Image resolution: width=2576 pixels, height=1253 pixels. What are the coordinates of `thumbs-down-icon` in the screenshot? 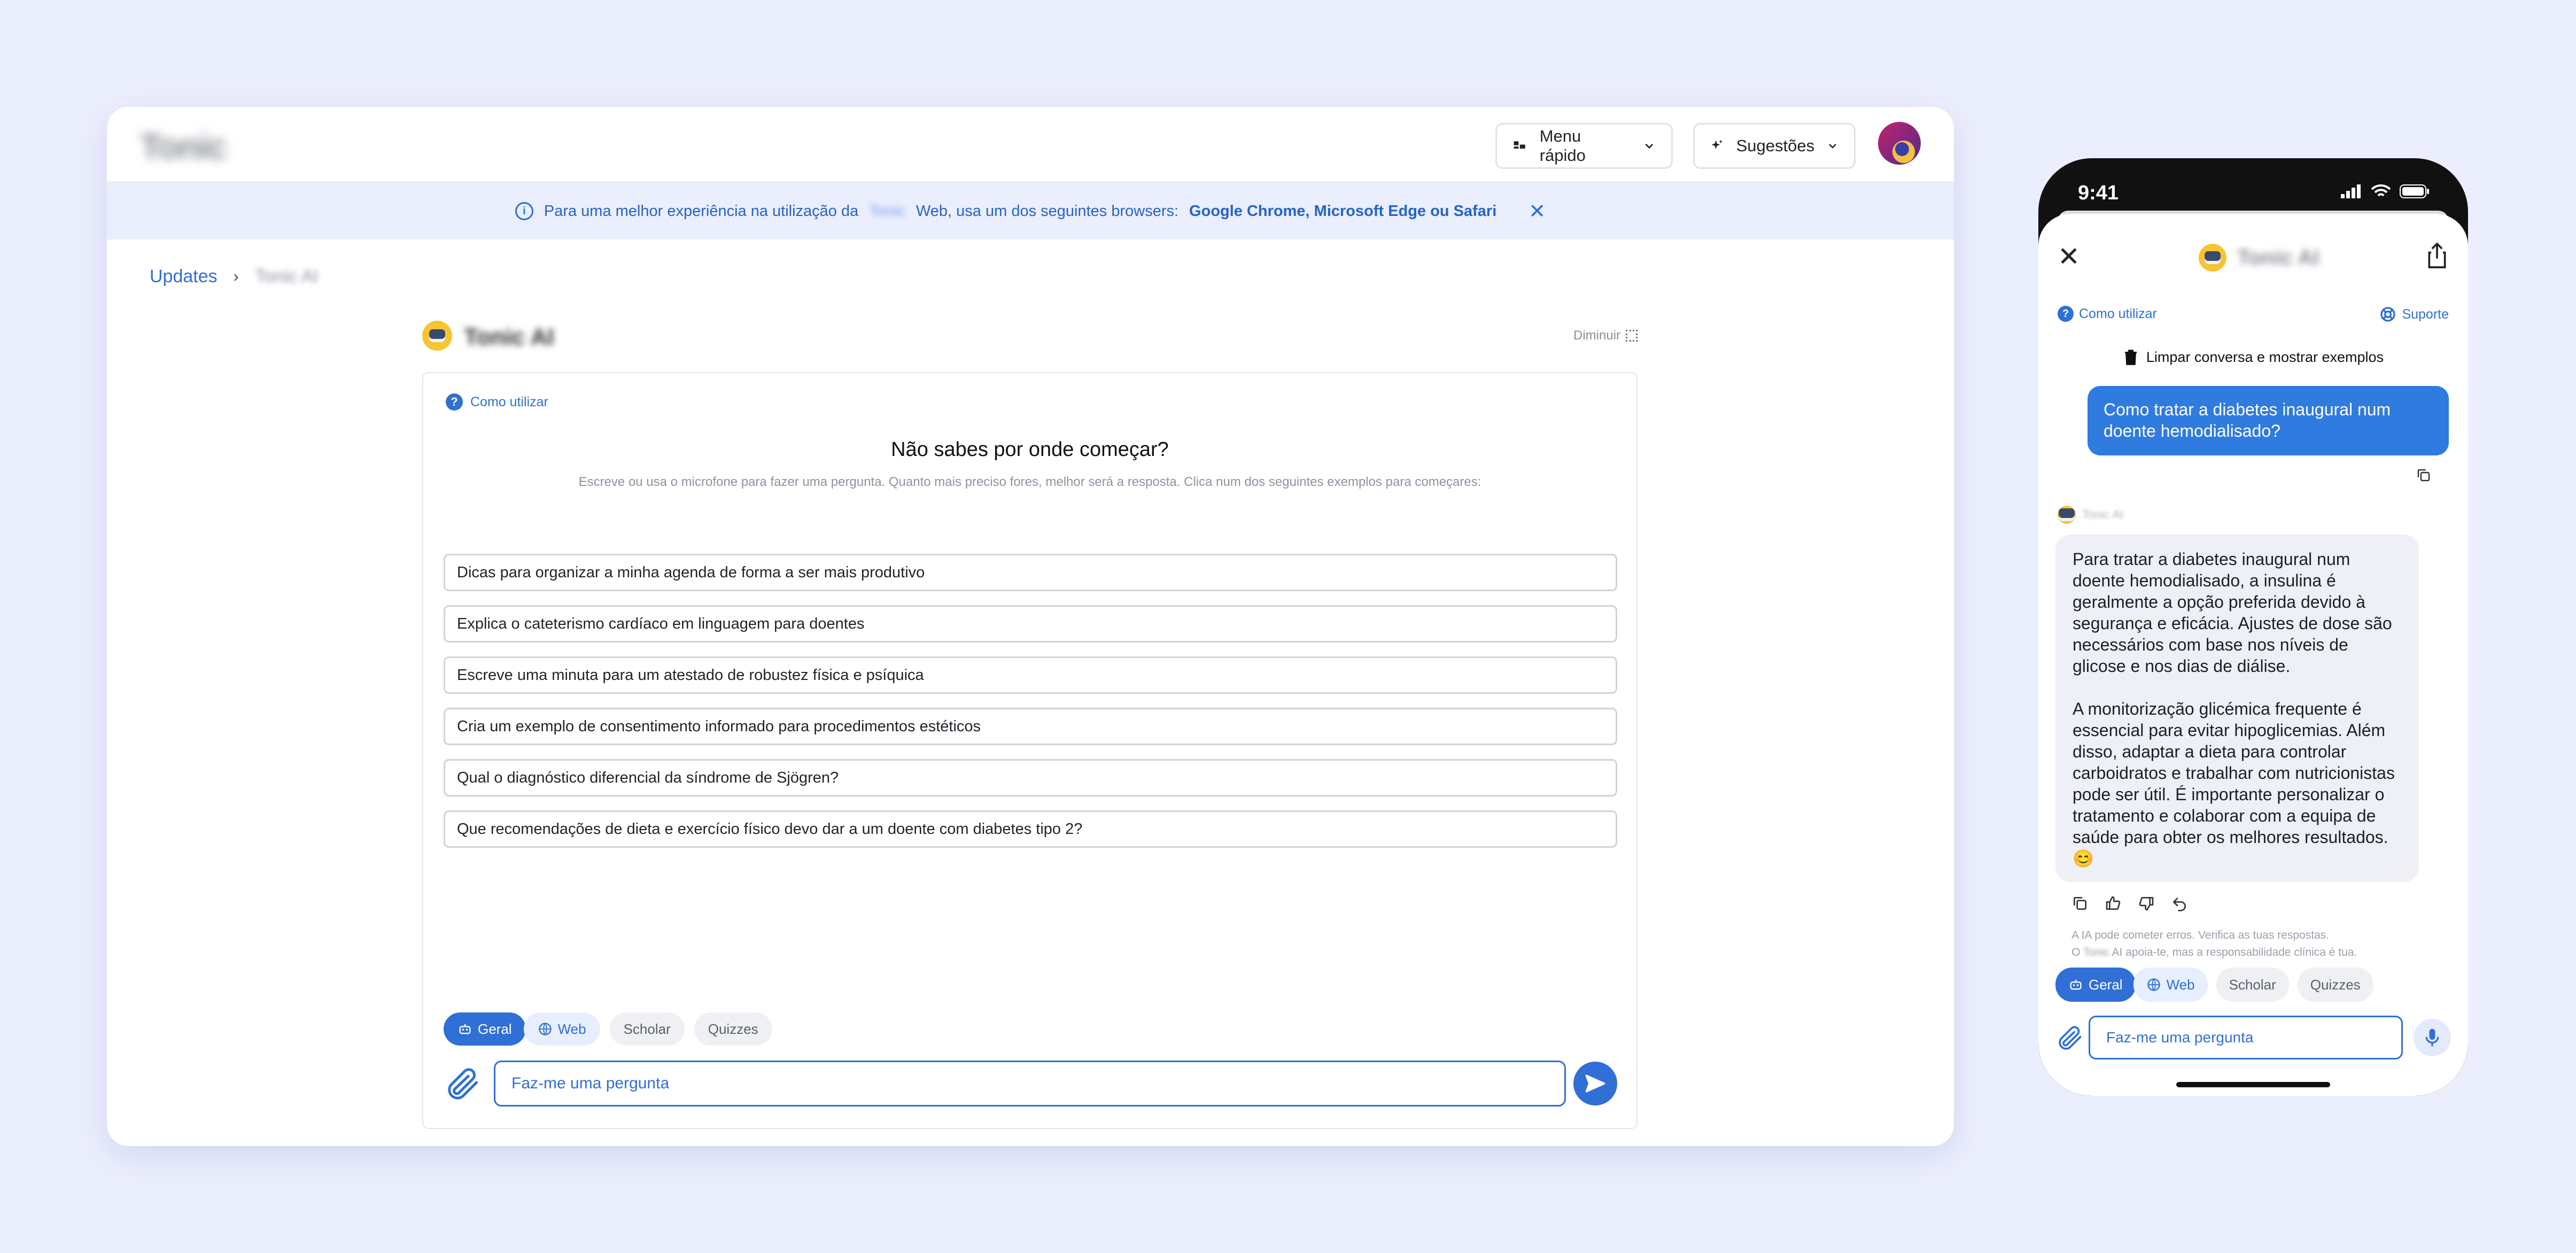 It's located at (2146, 903).